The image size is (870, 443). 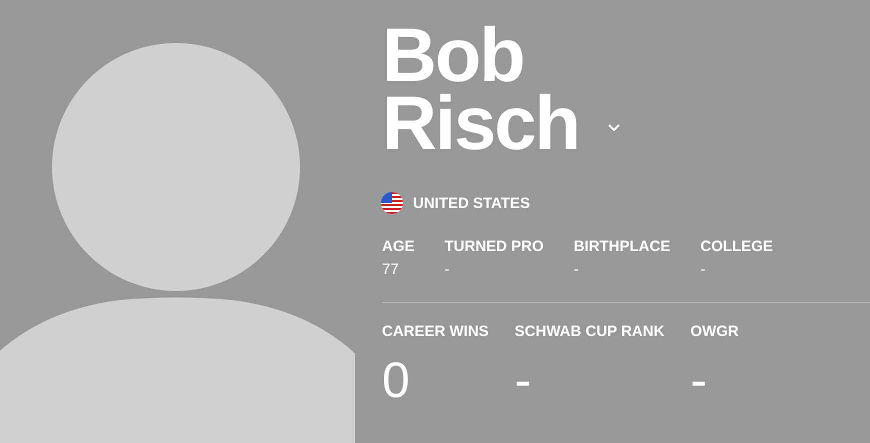 I want to click on bio-label: COLLEGE, so click(x=736, y=246).